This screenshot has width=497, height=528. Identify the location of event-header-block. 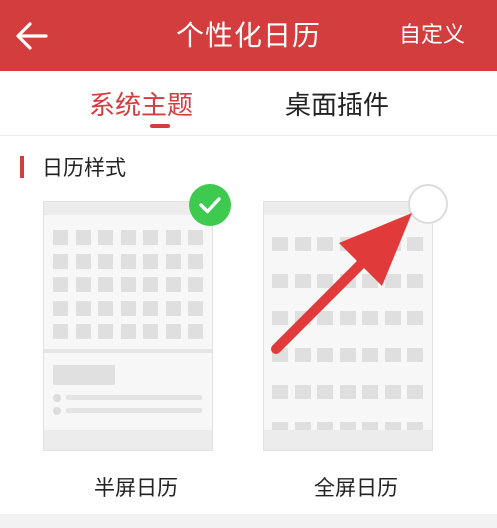
(84, 375).